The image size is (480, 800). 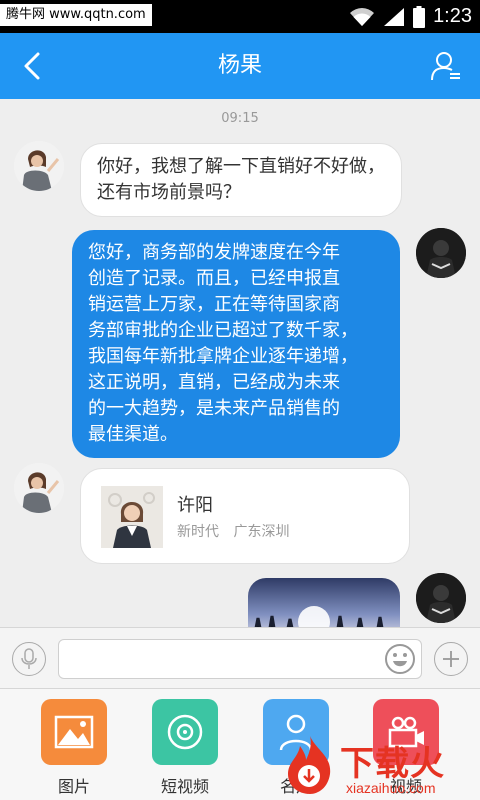 What do you see at coordinates (185, 732) in the screenshot?
I see `short-video-icon` at bounding box center [185, 732].